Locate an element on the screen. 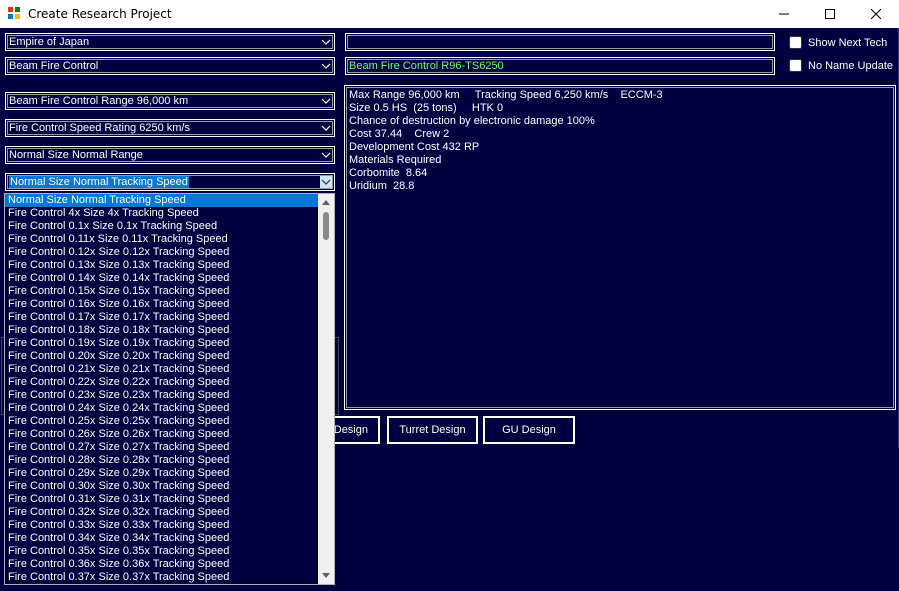 Image resolution: width=899 pixels, height=591 pixels. component-type-select: Beam Fire Control is located at coordinates (170, 66).